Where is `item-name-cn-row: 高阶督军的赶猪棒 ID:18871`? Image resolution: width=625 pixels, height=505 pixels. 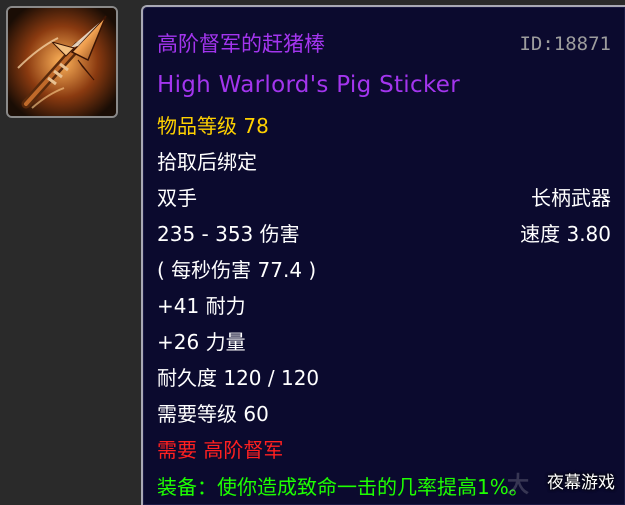 item-name-cn-row: 高阶督军的赶猪棒 ID:18871 is located at coordinates (384, 44).